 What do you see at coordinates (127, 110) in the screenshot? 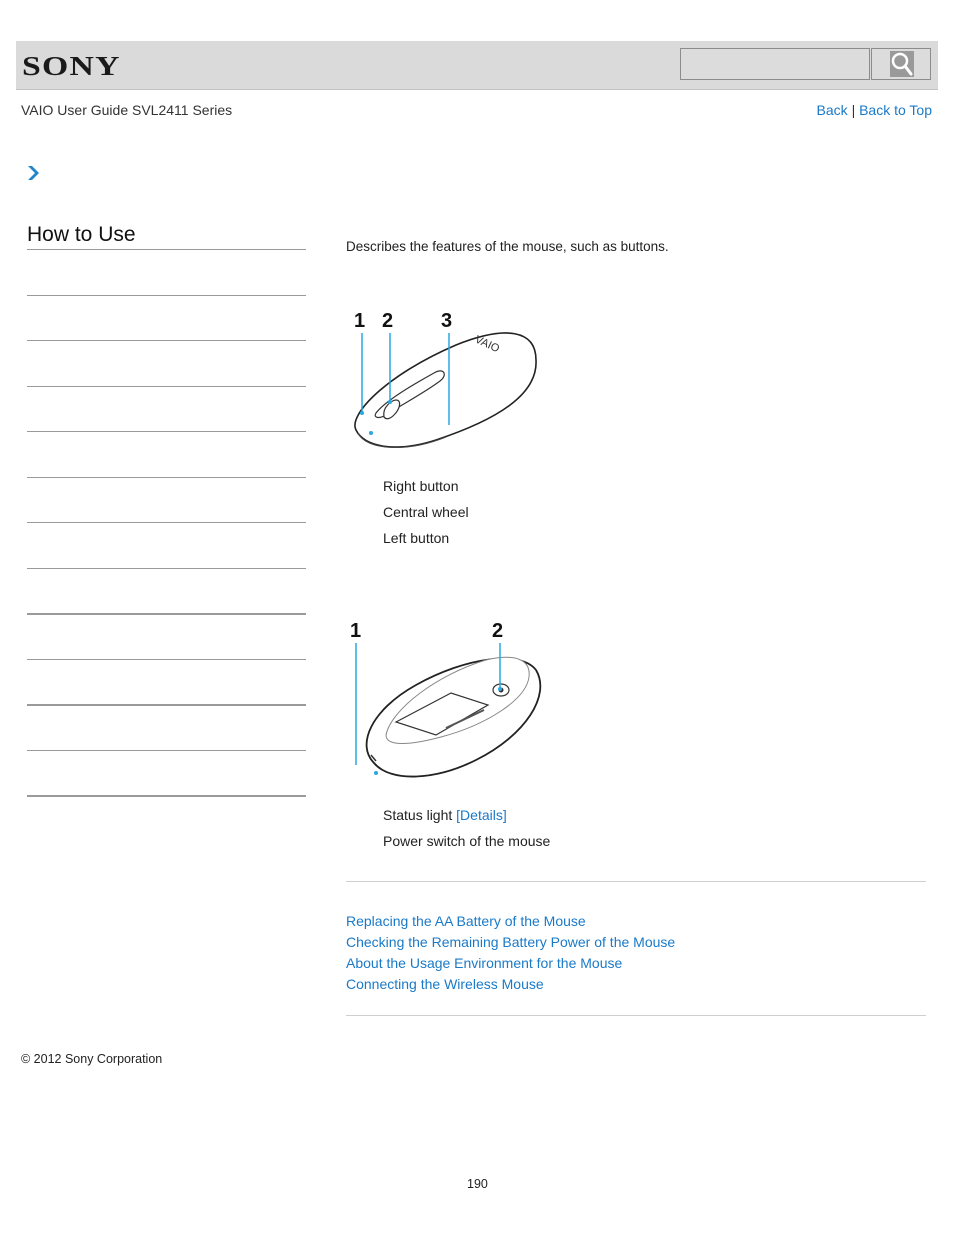
I see `guide-title: VAIO User Guide SVL2411 Series` at bounding box center [127, 110].